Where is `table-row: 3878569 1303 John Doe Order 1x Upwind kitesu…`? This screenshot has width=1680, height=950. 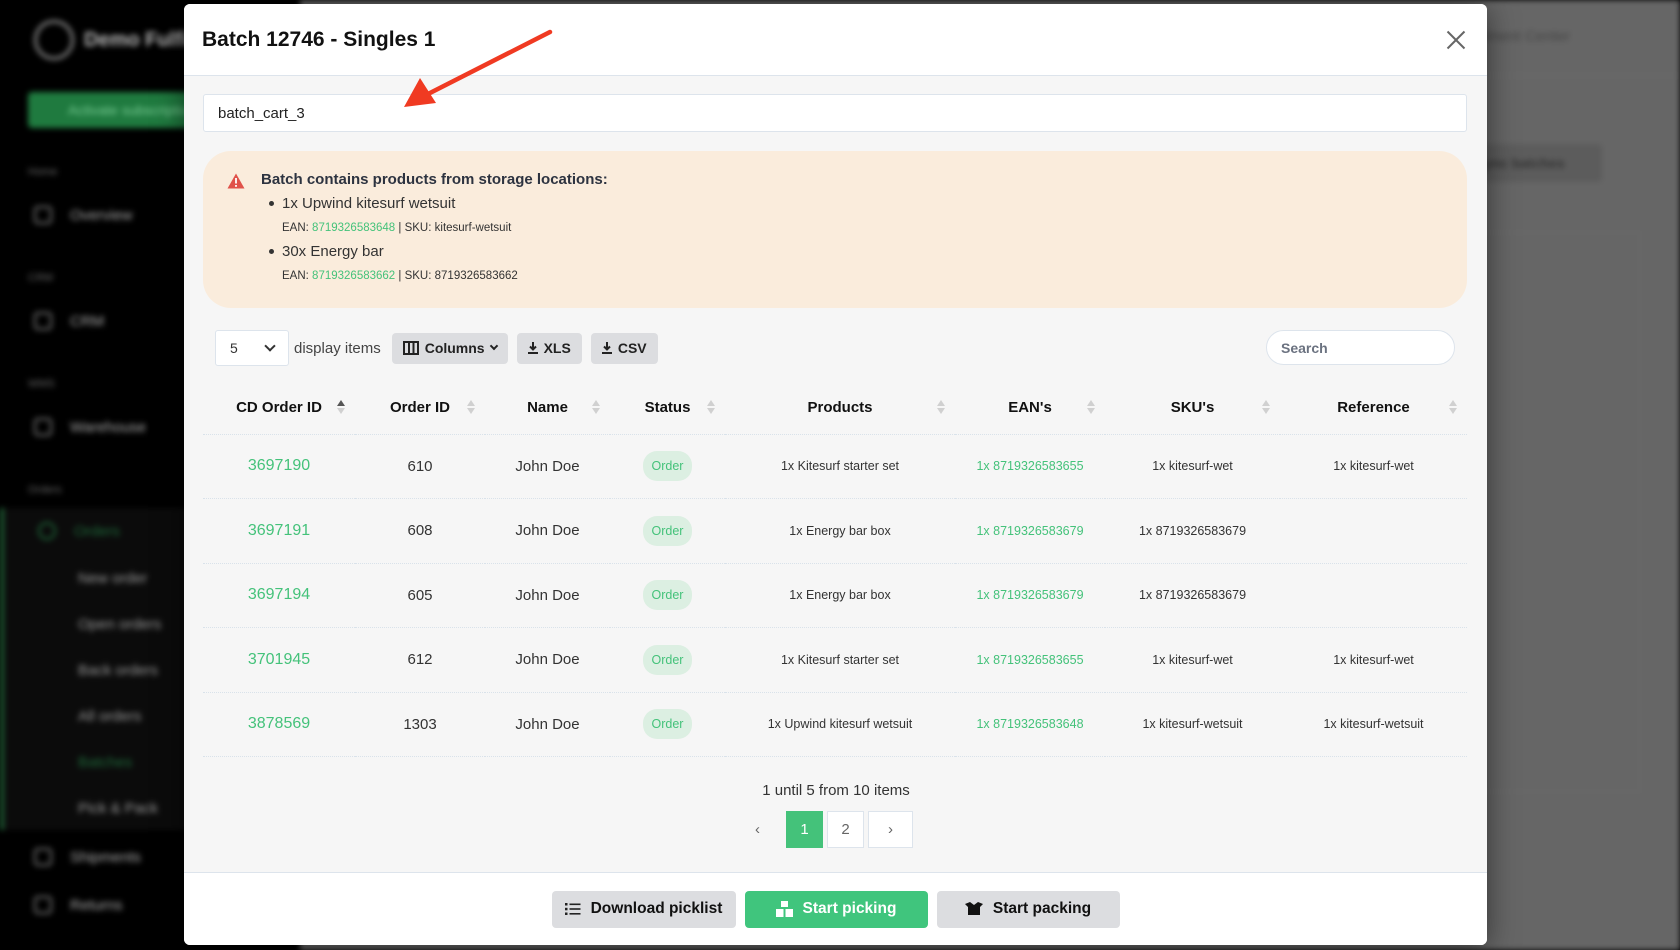
table-row: 3878569 1303 John Doe Order 1x Upwind kitesu… is located at coordinates (835, 724).